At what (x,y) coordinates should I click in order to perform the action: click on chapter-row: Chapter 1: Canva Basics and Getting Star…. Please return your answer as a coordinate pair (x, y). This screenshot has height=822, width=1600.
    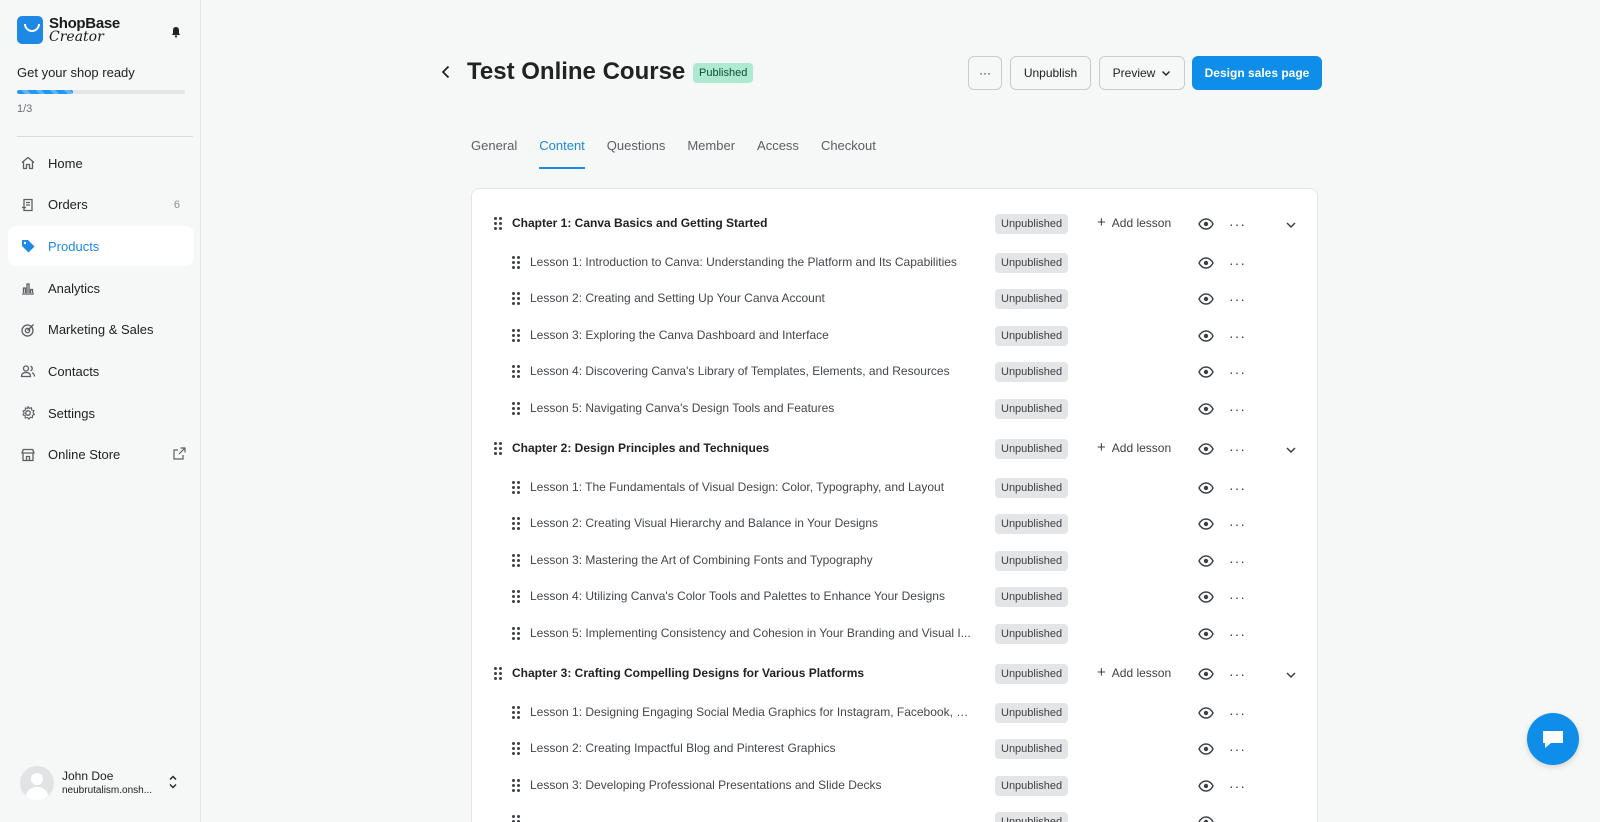
    Looking at the image, I should click on (894, 224).